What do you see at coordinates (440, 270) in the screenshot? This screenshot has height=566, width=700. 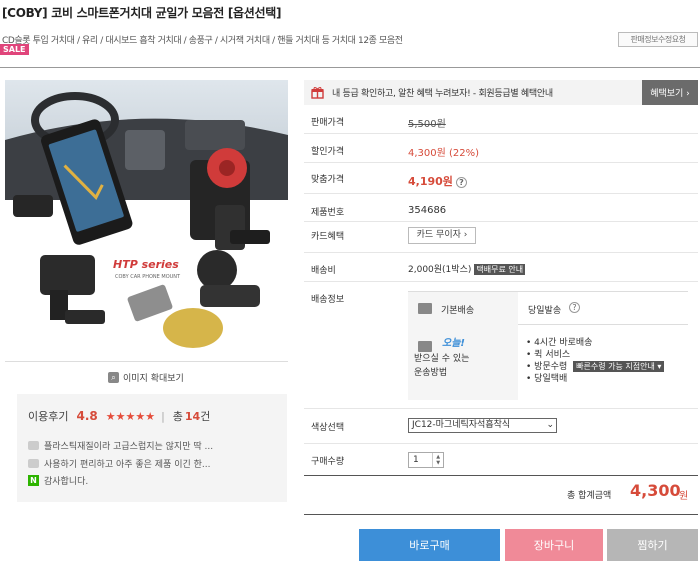 I see `shipping-fee-value: 2,000원(1박스)` at bounding box center [440, 270].